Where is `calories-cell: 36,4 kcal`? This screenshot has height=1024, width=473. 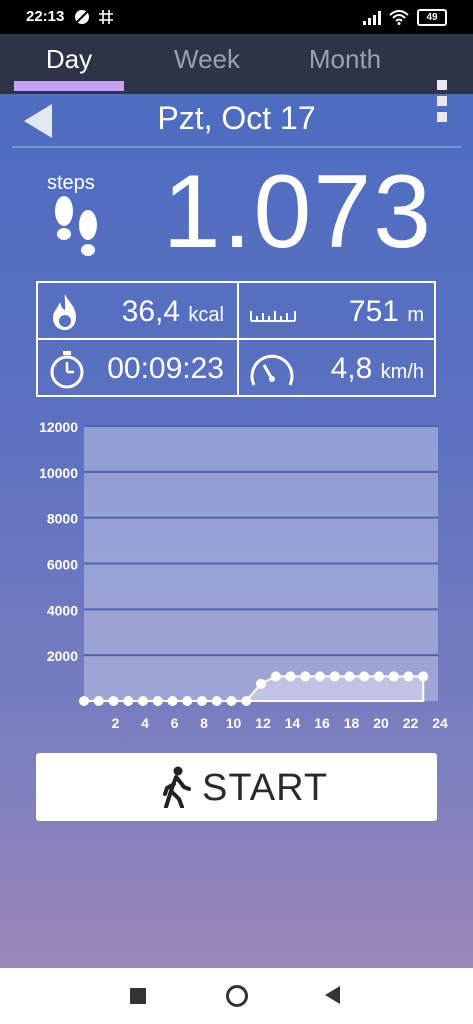 calories-cell: 36,4 kcal is located at coordinates (137, 311).